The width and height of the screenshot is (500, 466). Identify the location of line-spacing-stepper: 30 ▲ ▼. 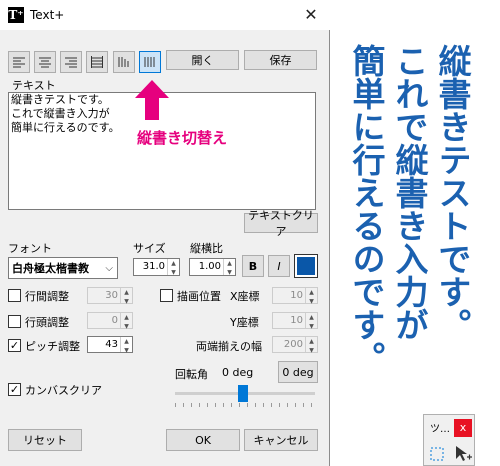
(110, 296).